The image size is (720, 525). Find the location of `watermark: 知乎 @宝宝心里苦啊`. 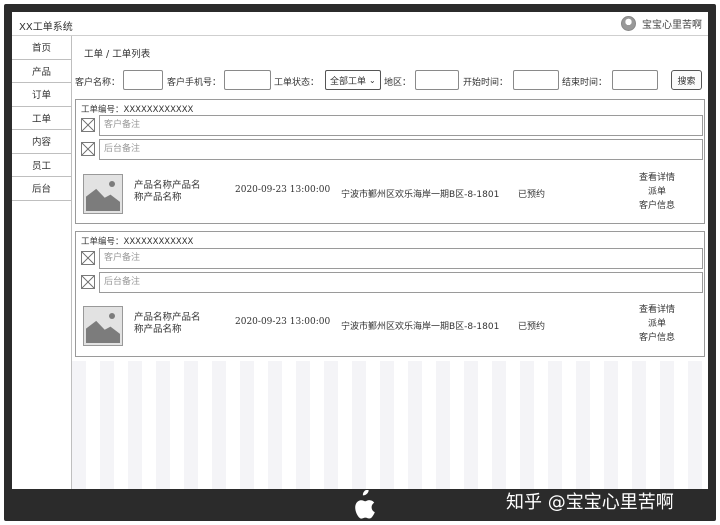

watermark: 知乎 @宝宝心里苦啊 is located at coordinates (590, 502).